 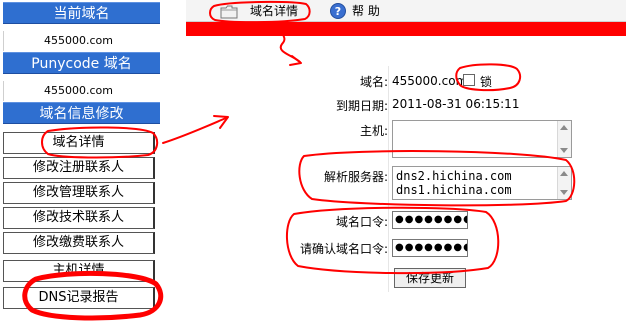 I want to click on expiry-label: 到期日期:, so click(x=361, y=106).